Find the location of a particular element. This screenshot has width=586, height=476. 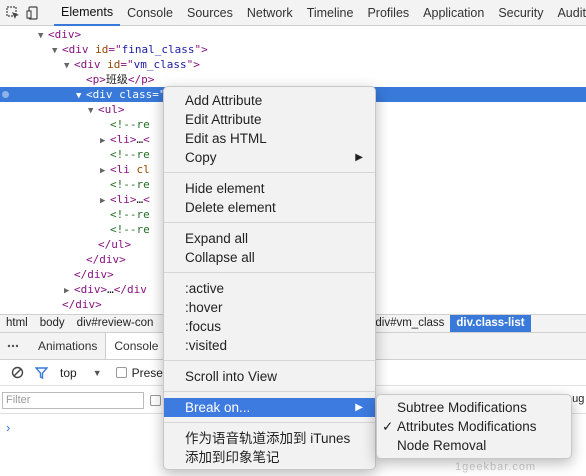

console-prompt: › is located at coordinates (8, 427).